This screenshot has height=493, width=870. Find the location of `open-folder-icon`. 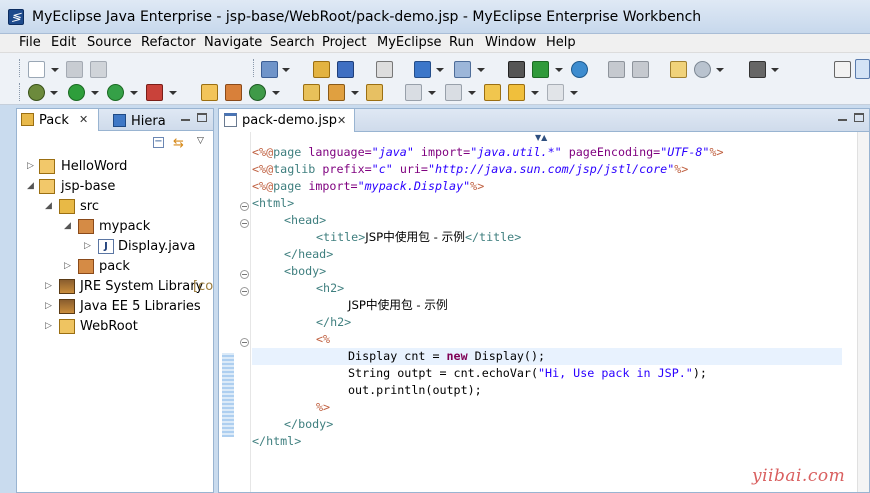

open-folder-icon is located at coordinates (311, 92).